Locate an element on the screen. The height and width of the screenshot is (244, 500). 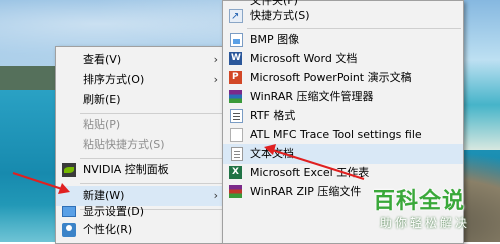
word-icon is located at coordinates (235, 58).